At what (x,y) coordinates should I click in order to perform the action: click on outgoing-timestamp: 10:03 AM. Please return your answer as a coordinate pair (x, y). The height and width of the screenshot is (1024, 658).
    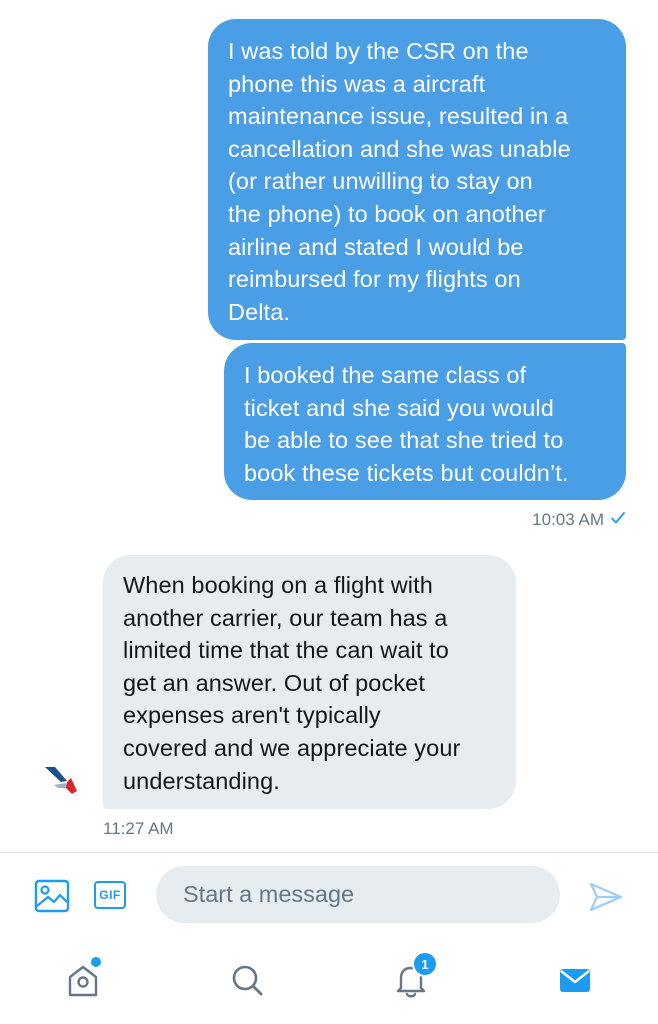
    Looking at the image, I should click on (579, 520).